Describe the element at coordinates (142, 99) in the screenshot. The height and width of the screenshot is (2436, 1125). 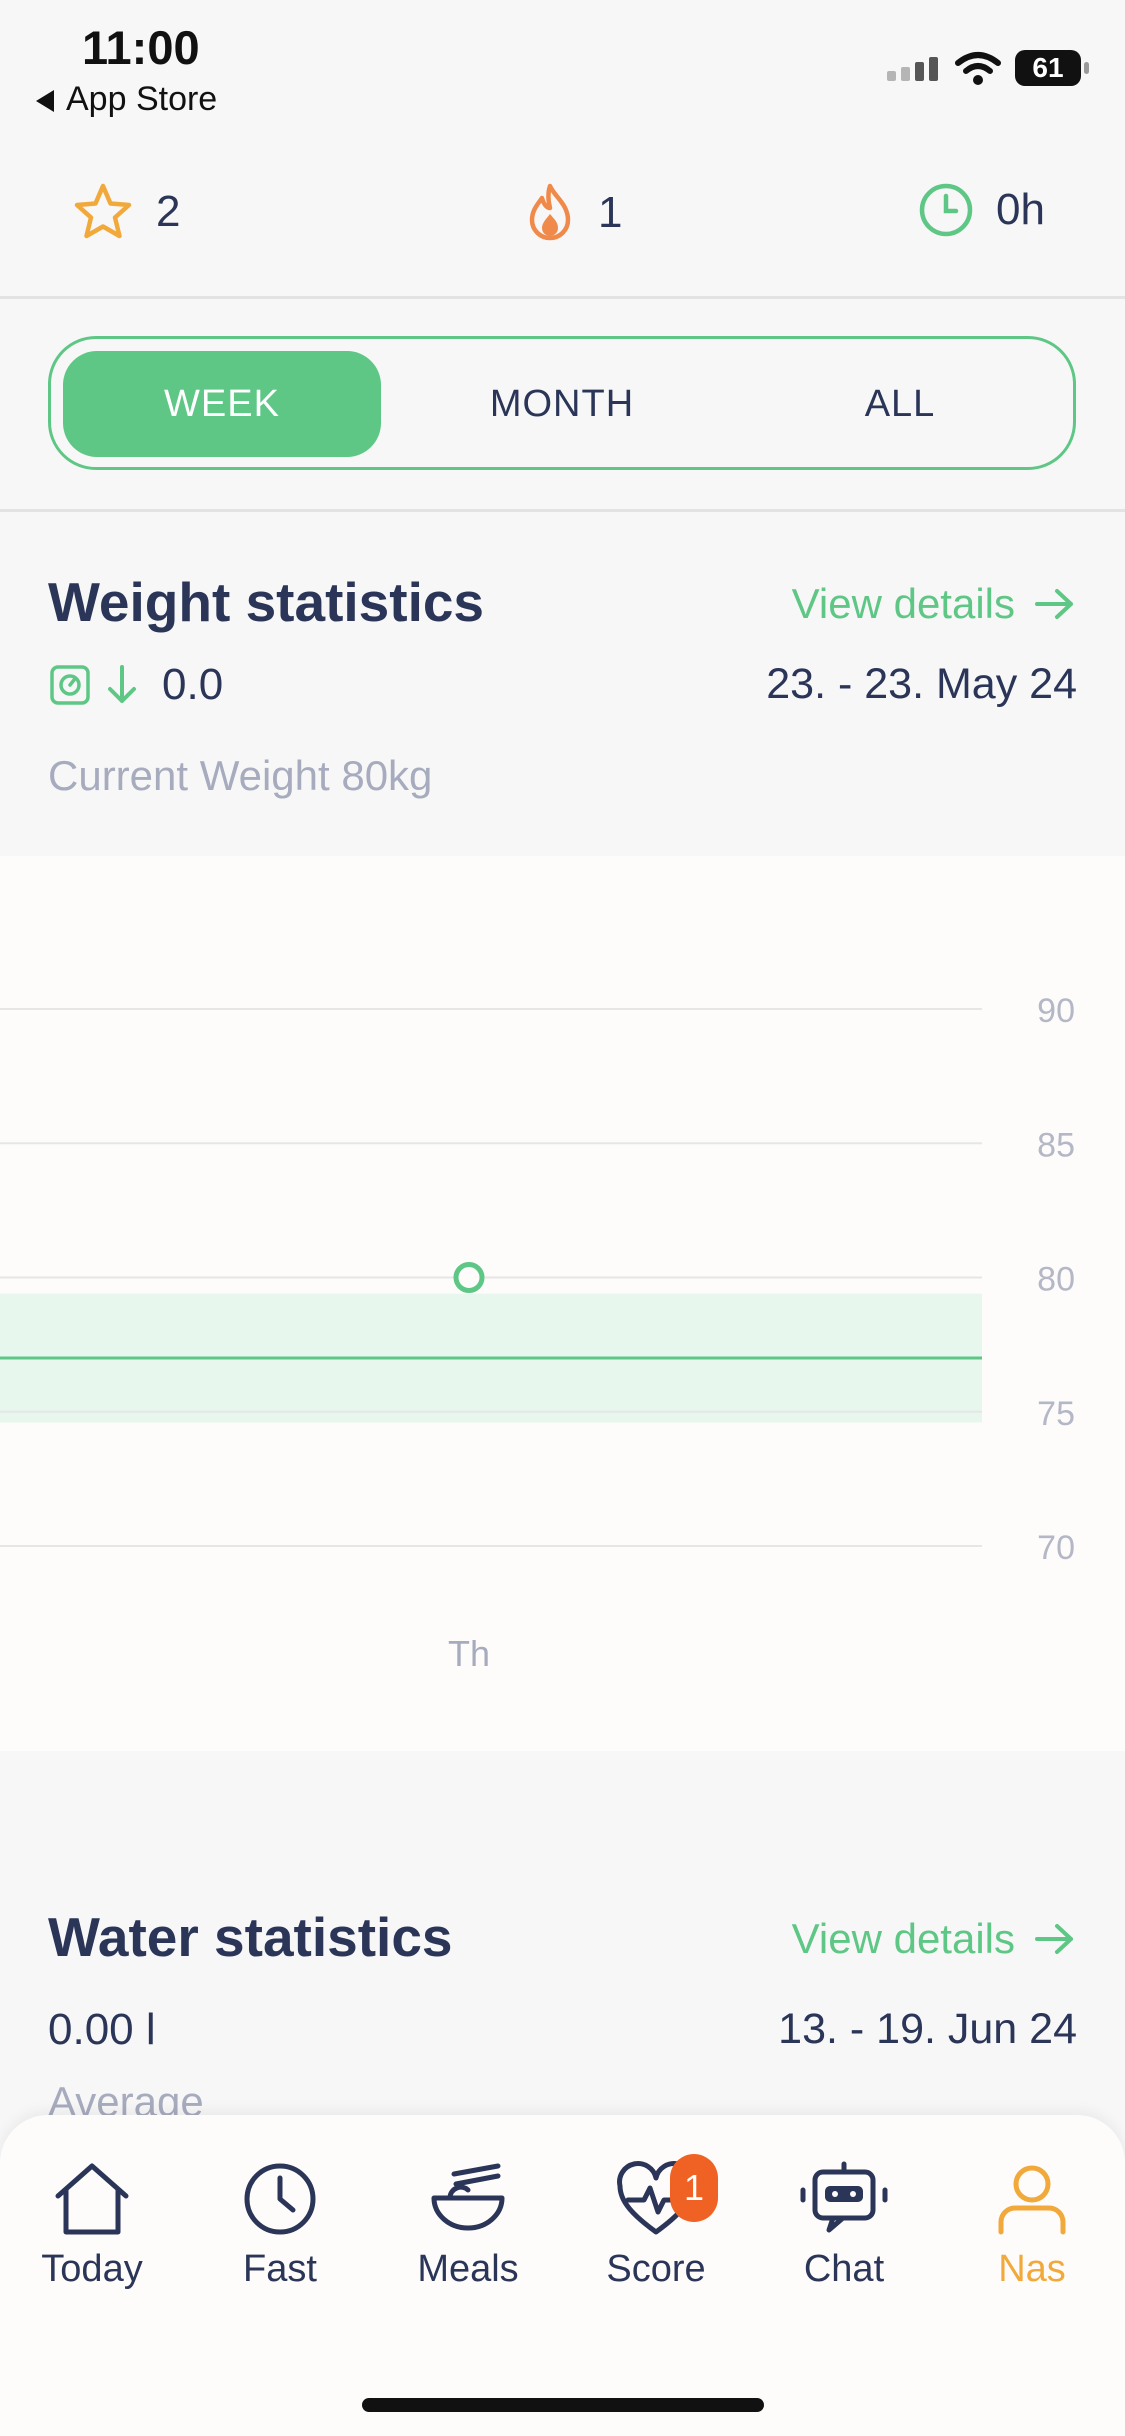
I see `back-app-label: App Store` at that location.